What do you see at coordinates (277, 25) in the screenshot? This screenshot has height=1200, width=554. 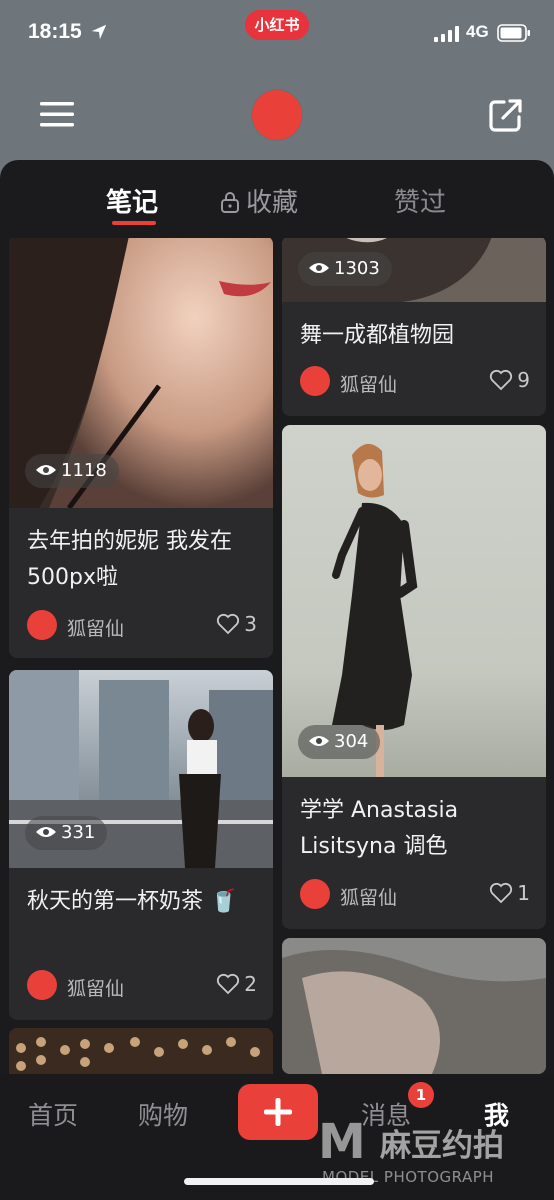 I see `app-badge: 小红书` at bounding box center [277, 25].